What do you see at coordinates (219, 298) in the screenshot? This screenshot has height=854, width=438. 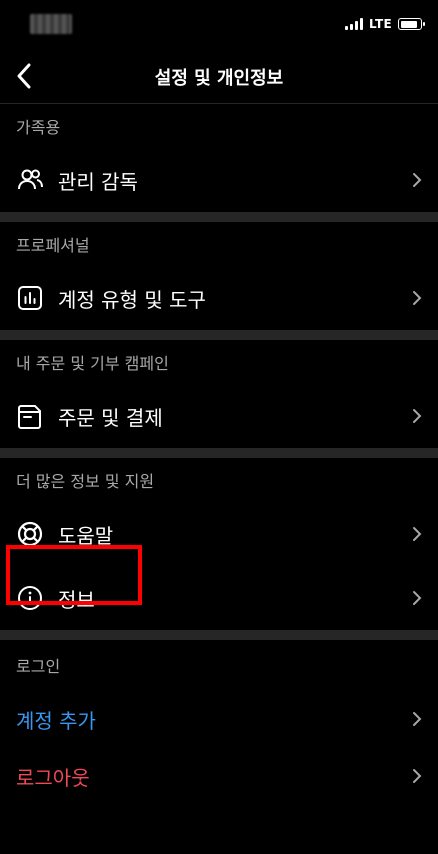 I see `menu-item-account-type-tools: 계정 유형 및 도구` at bounding box center [219, 298].